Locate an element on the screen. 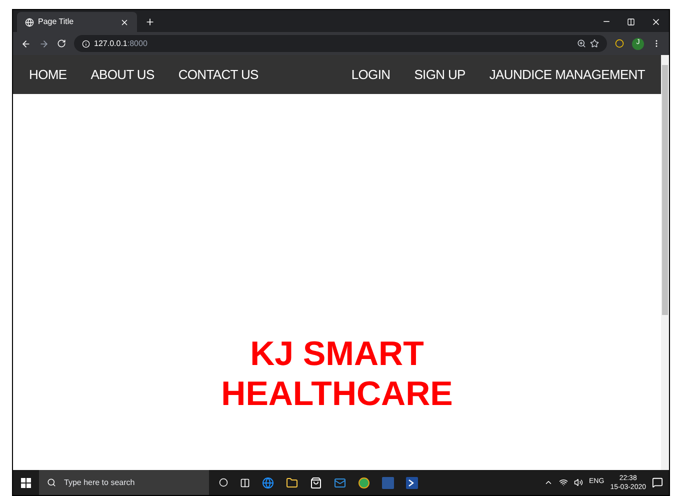  forward-icon is located at coordinates (44, 43).